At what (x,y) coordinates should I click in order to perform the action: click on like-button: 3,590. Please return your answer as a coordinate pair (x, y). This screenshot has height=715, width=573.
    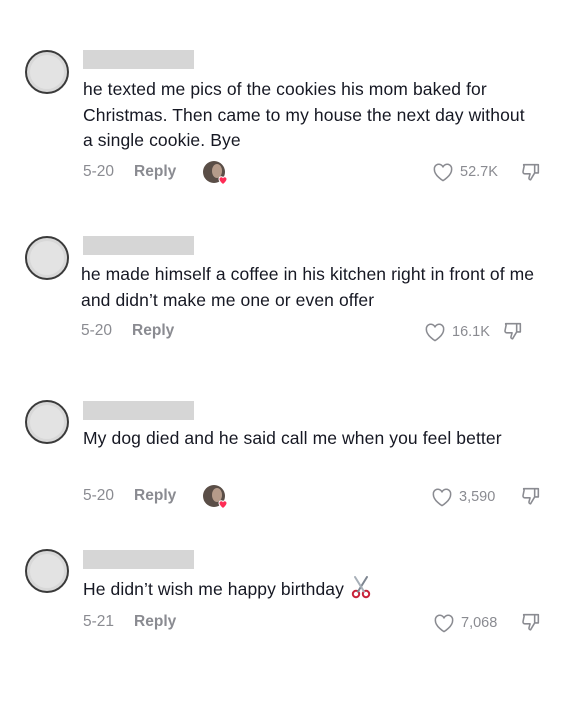
    Looking at the image, I should click on (463, 497).